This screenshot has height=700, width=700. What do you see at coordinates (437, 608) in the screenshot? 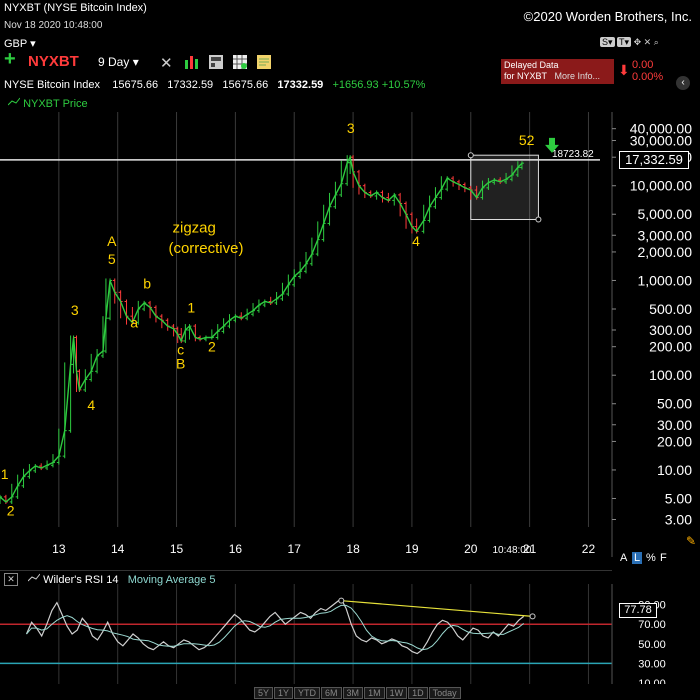
I see `rsi-trendline` at bounding box center [437, 608].